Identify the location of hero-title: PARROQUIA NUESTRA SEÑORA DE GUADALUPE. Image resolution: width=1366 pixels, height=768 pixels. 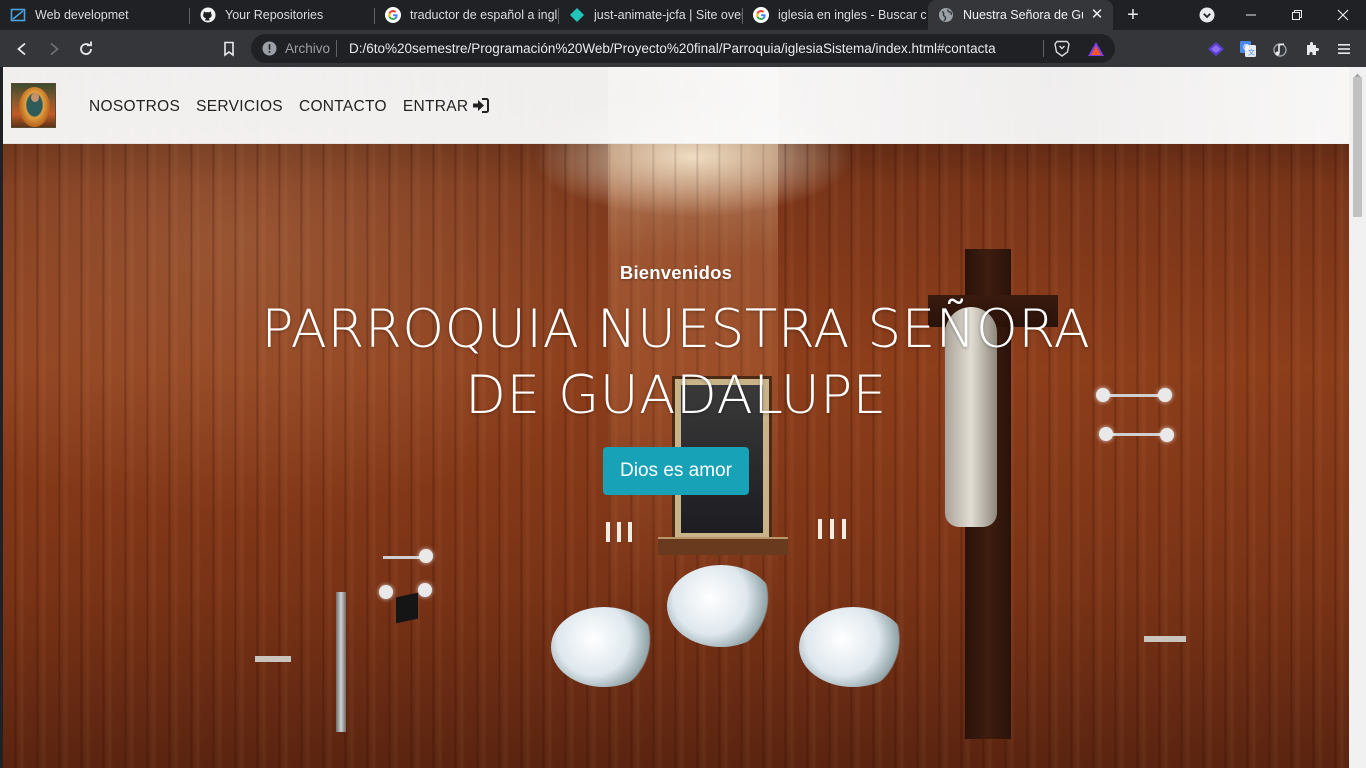
(676, 362).